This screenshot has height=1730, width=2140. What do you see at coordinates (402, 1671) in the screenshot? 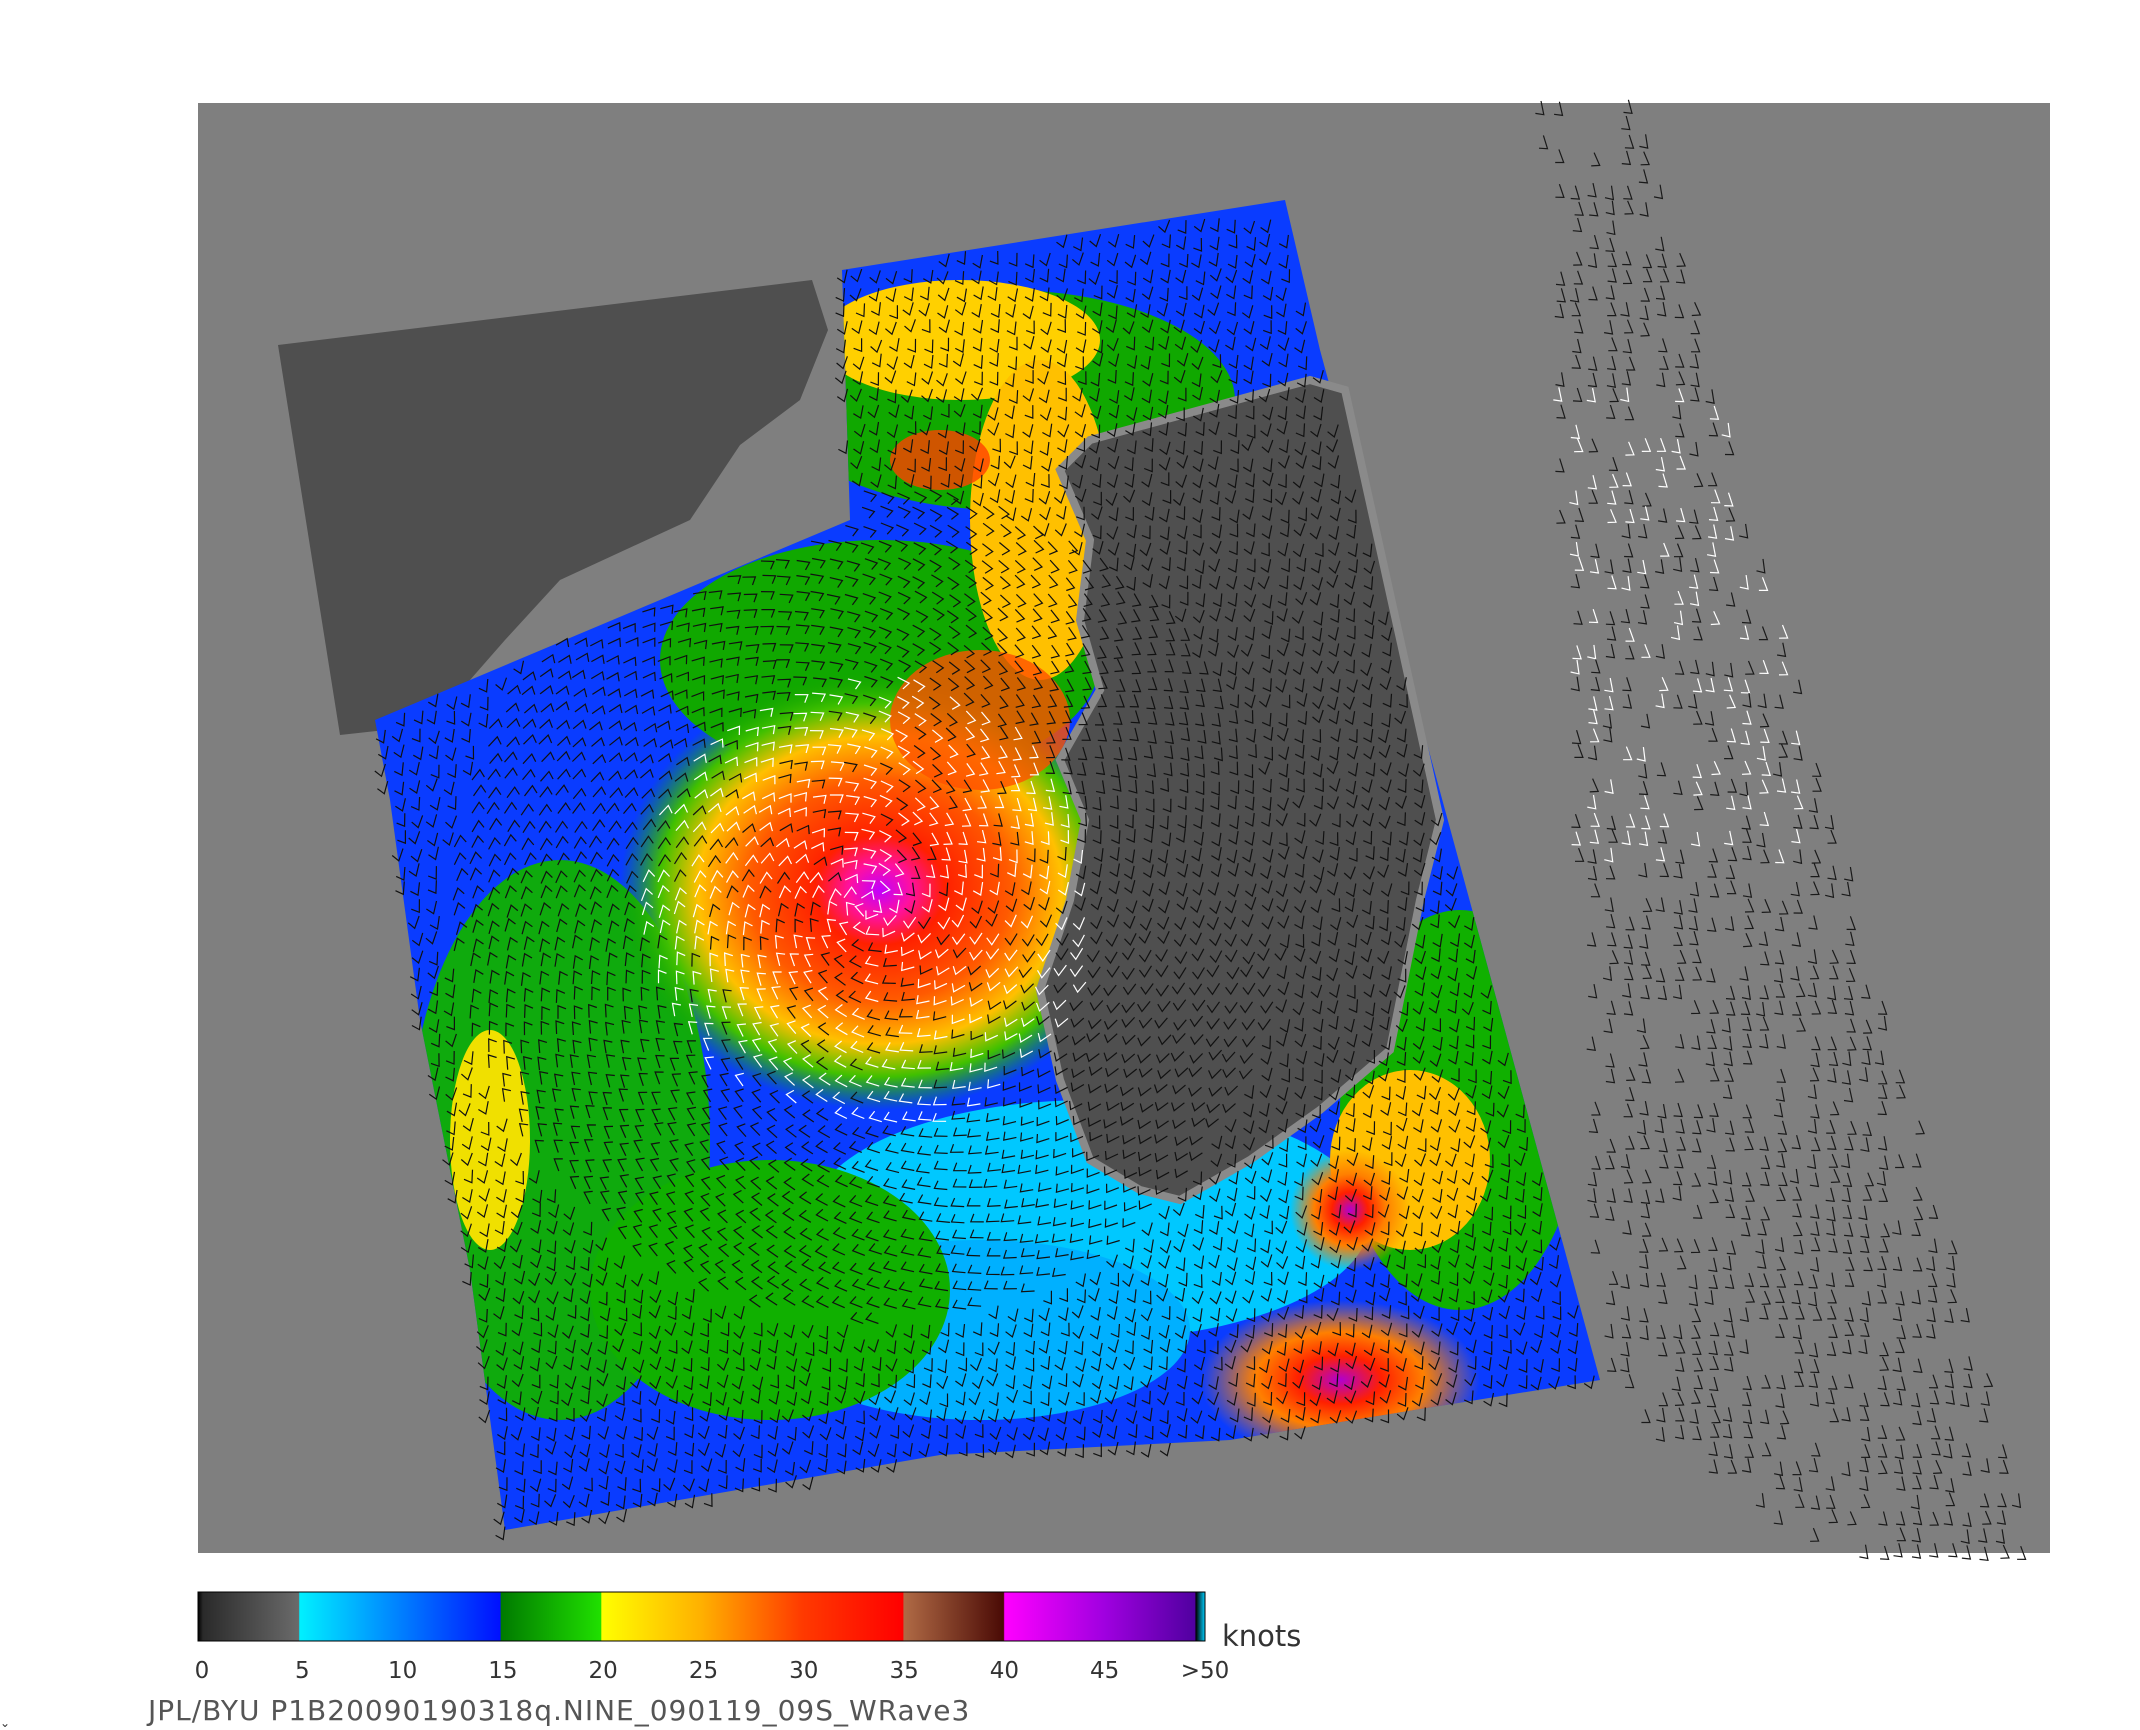
I see `colorbar-tick-label: 10` at bounding box center [402, 1671].